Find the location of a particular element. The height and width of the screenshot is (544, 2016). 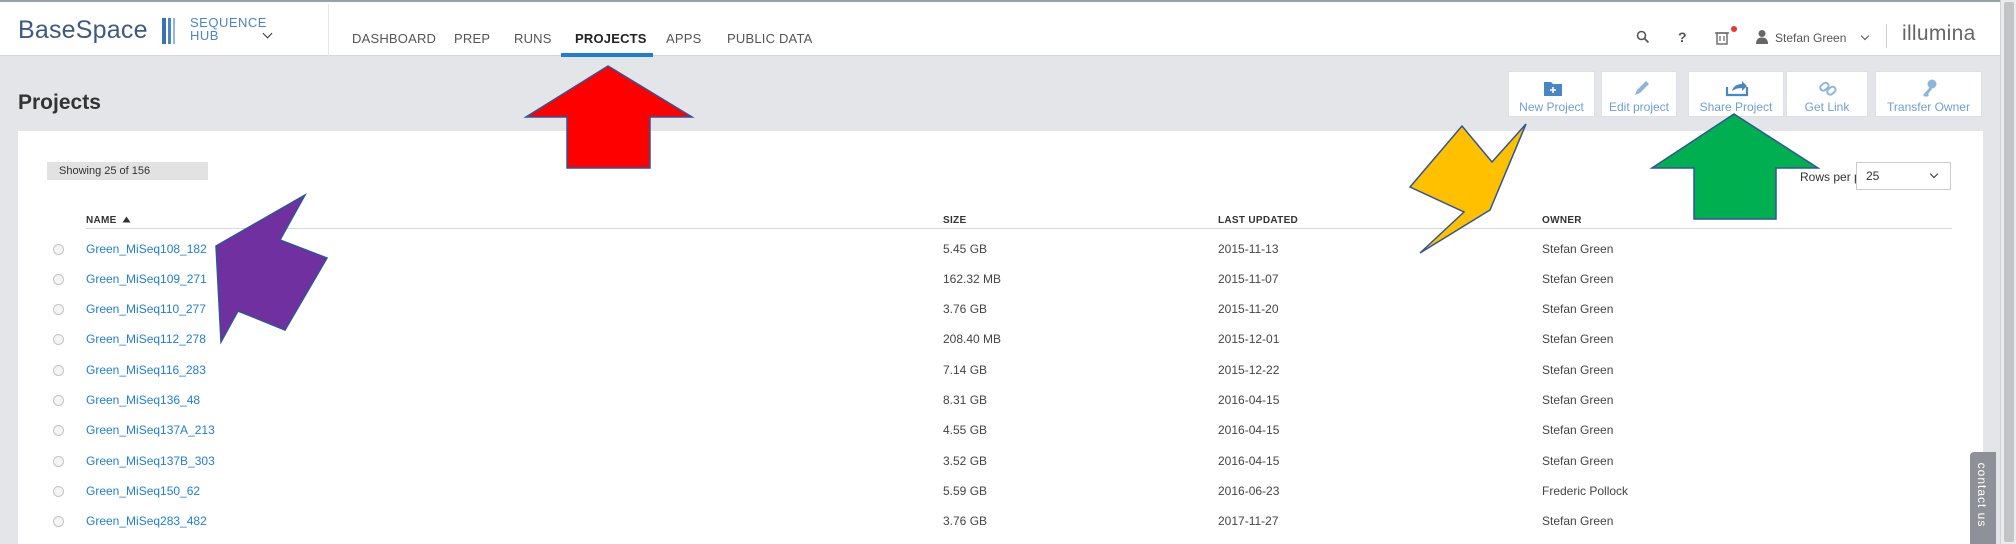

green-arrow-annotation is located at coordinates (1735, 166).